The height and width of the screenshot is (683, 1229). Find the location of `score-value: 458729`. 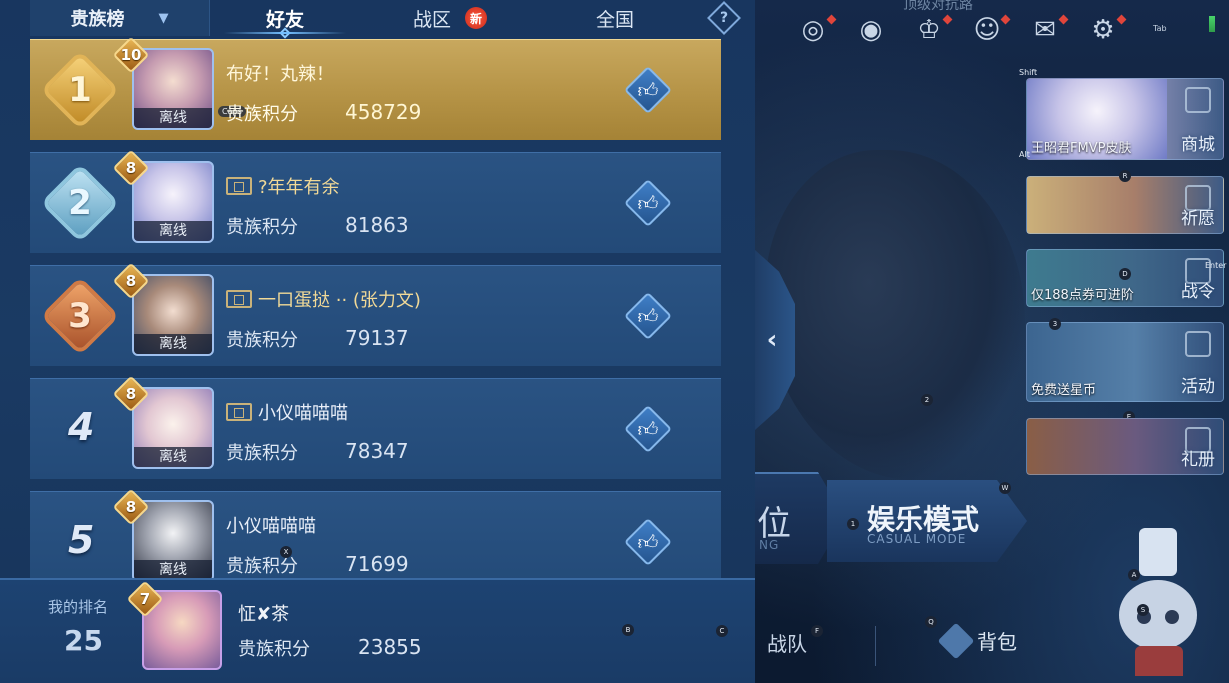

score-value: 458729 is located at coordinates (383, 112).